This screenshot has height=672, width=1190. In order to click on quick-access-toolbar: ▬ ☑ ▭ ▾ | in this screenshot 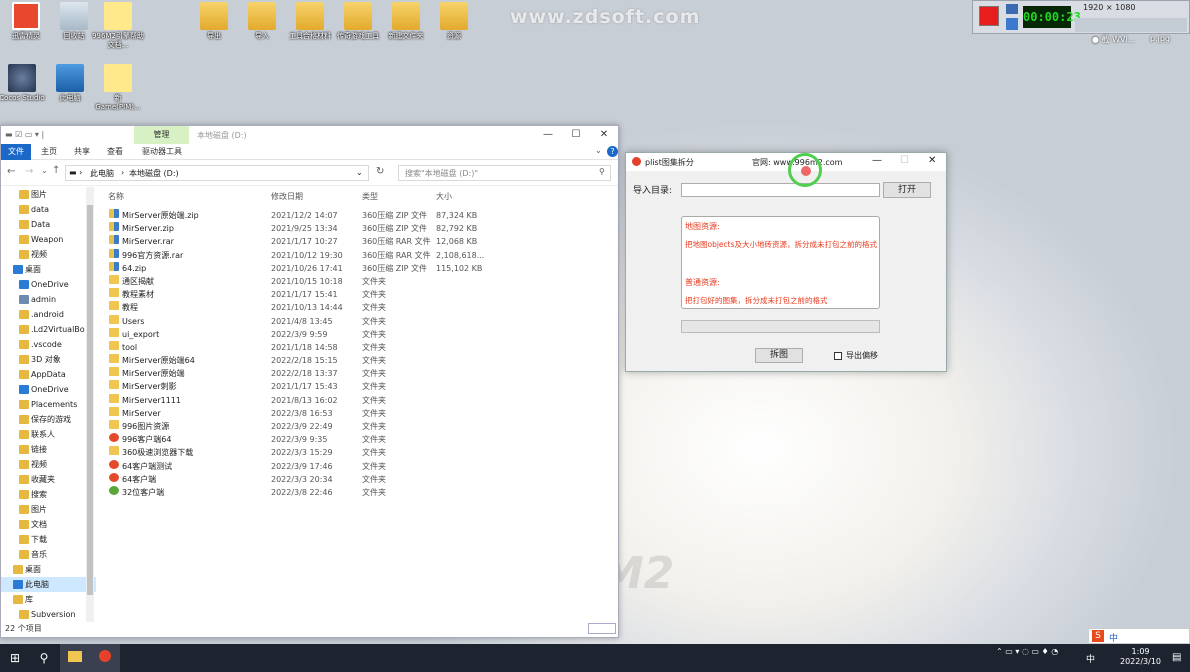, I will do `click(32, 135)`.